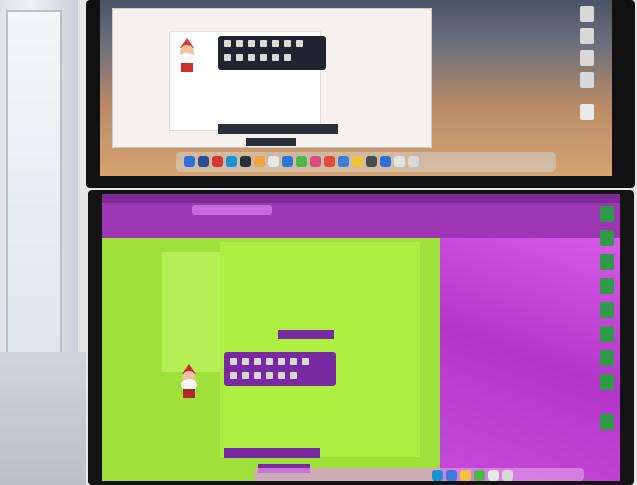  Describe the element at coordinates (189, 161) in the screenshot. I see `finder-icon` at that location.